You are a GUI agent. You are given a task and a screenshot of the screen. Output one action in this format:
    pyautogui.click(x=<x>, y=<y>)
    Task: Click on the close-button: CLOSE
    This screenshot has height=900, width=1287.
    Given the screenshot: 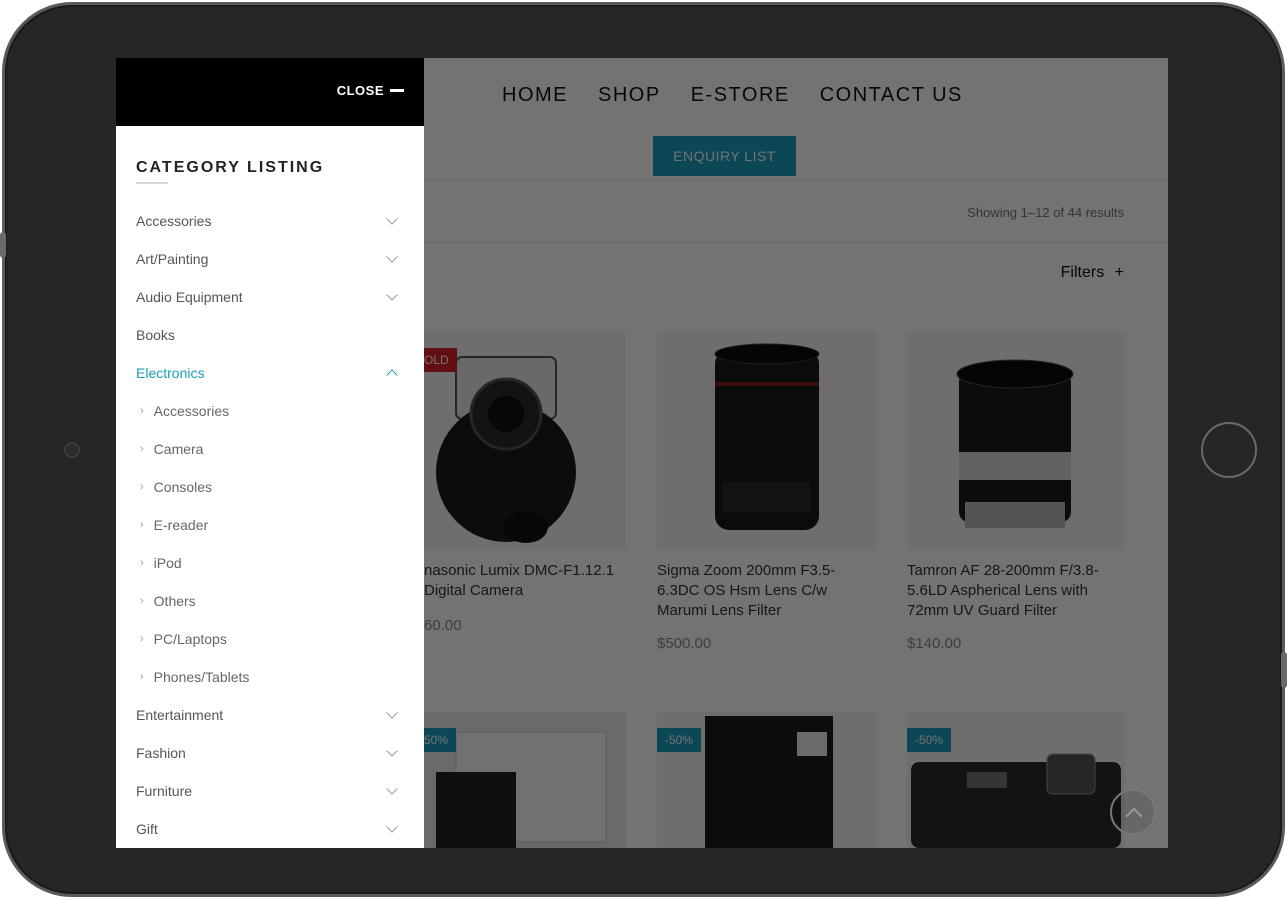 What is the action you would take?
    pyautogui.click(x=370, y=90)
    